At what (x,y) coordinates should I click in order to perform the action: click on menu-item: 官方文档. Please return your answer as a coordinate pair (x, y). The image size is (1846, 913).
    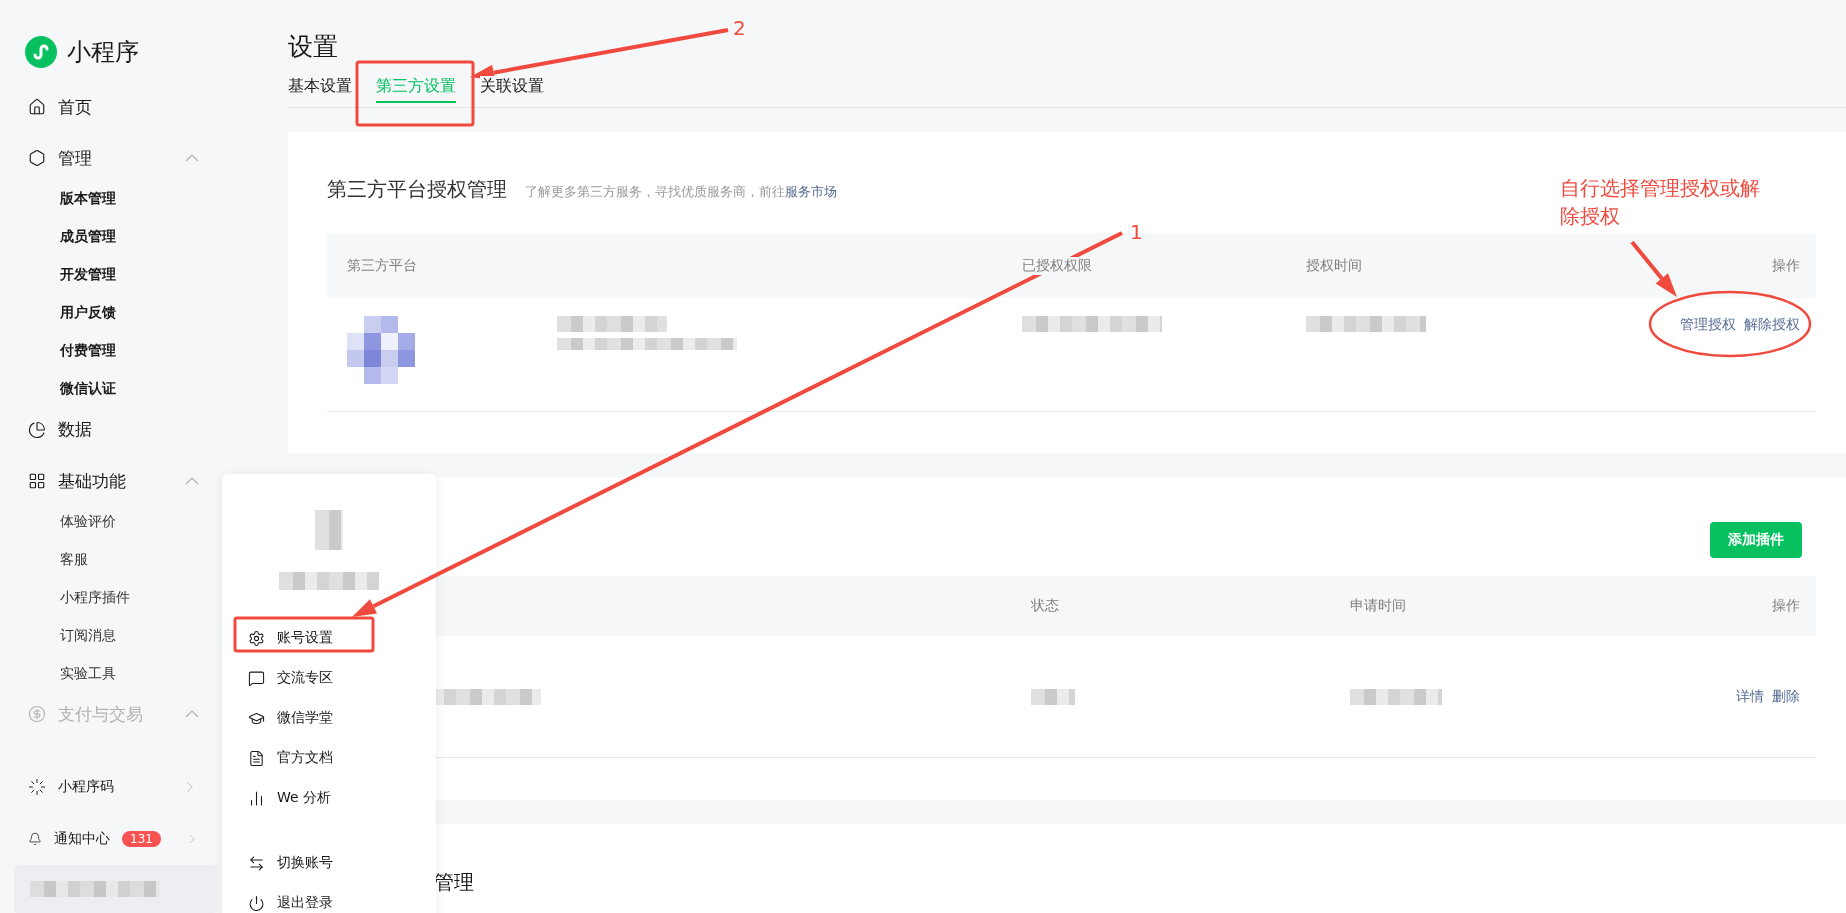
    Looking at the image, I should click on (329, 758).